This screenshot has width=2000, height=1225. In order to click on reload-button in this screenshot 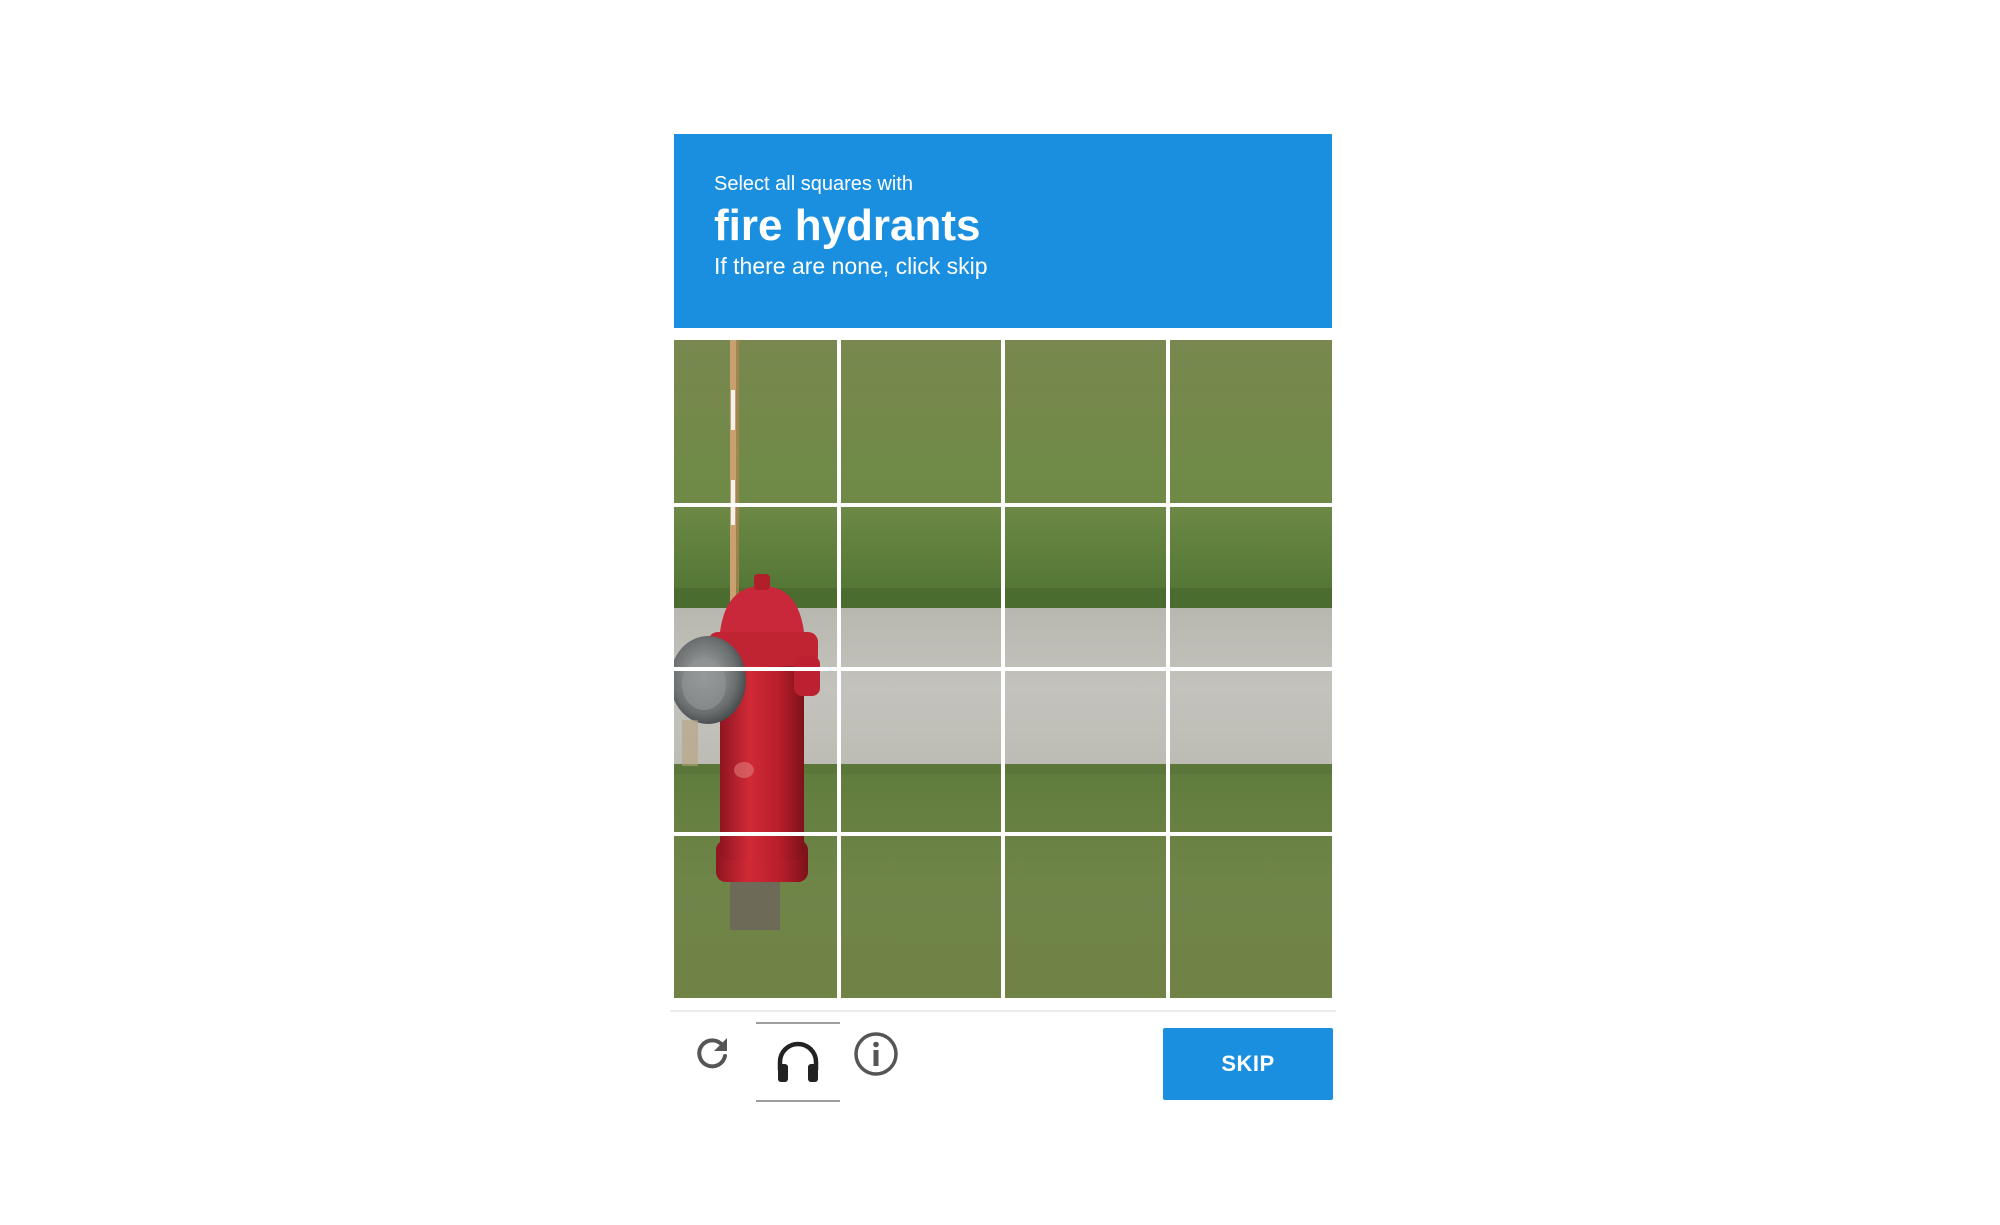, I will do `click(712, 1054)`.